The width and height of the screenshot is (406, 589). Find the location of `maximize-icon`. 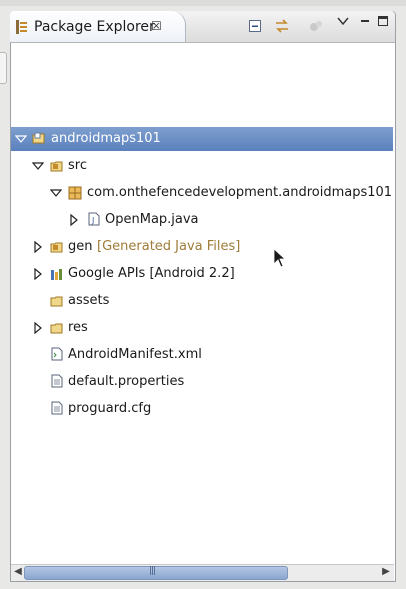

maximize-icon is located at coordinates (383, 21).